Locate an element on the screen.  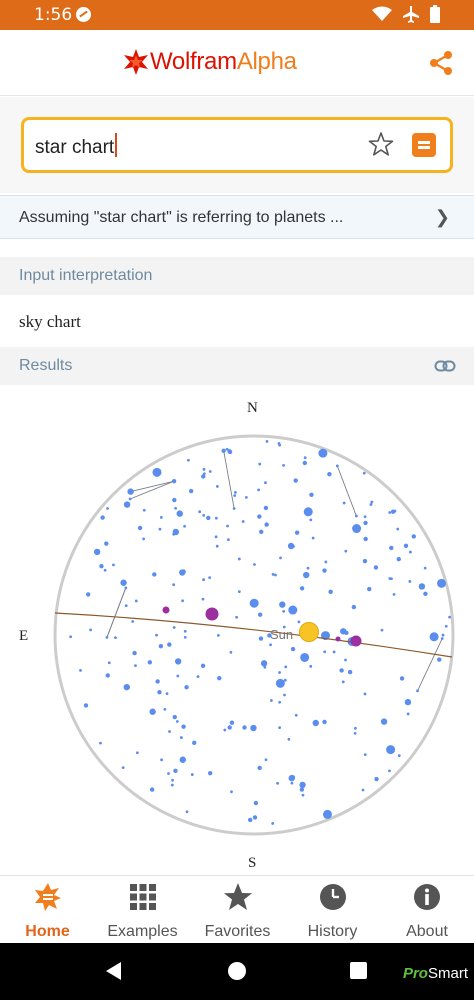
status-time: 1:56 is located at coordinates (53, 15).